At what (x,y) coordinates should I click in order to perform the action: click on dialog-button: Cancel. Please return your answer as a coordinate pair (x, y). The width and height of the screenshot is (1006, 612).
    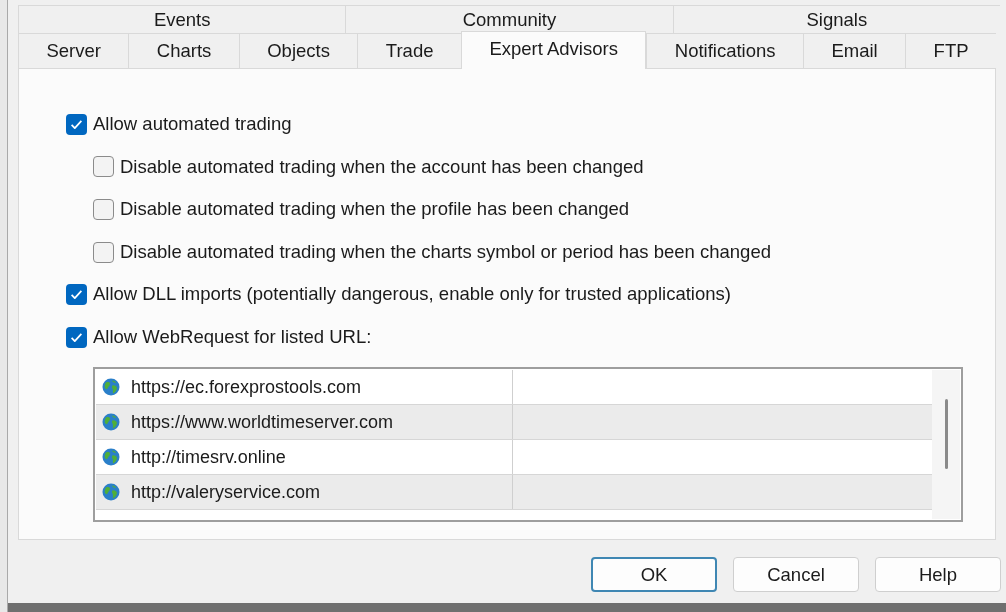
    Looking at the image, I should click on (796, 574).